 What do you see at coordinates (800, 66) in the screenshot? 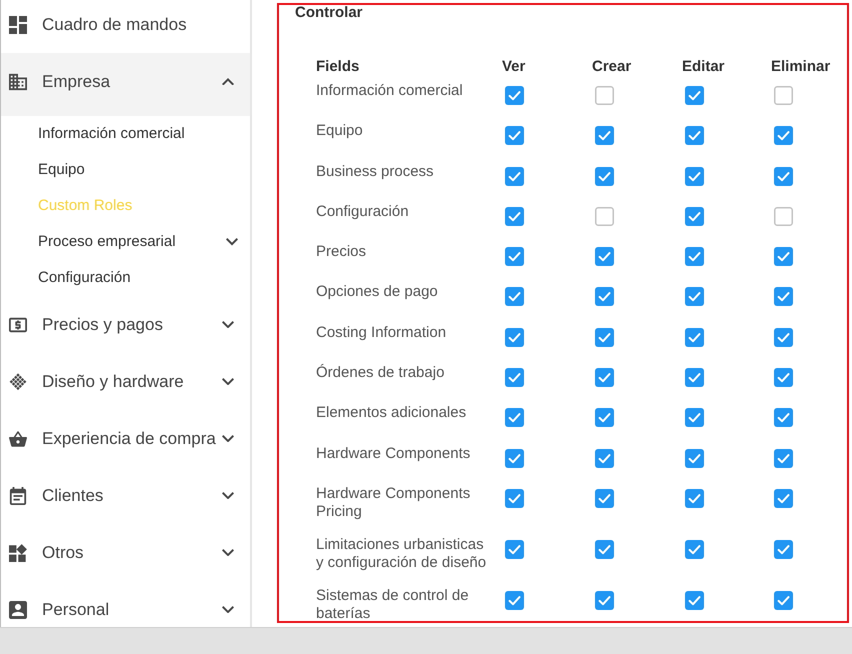
I see `column-header: Eliminar` at bounding box center [800, 66].